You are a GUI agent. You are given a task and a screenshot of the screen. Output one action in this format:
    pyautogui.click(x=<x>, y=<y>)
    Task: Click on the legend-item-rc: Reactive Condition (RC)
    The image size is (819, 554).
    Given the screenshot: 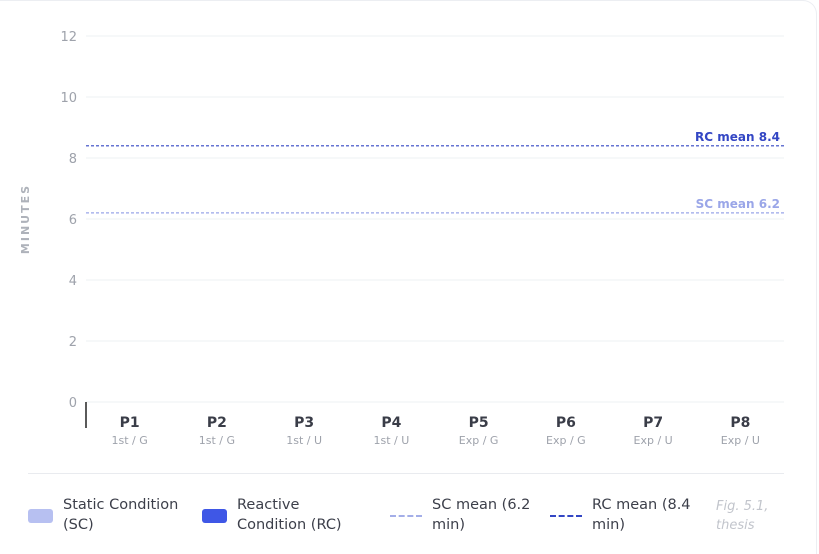 What is the action you would take?
    pyautogui.click(x=281, y=515)
    